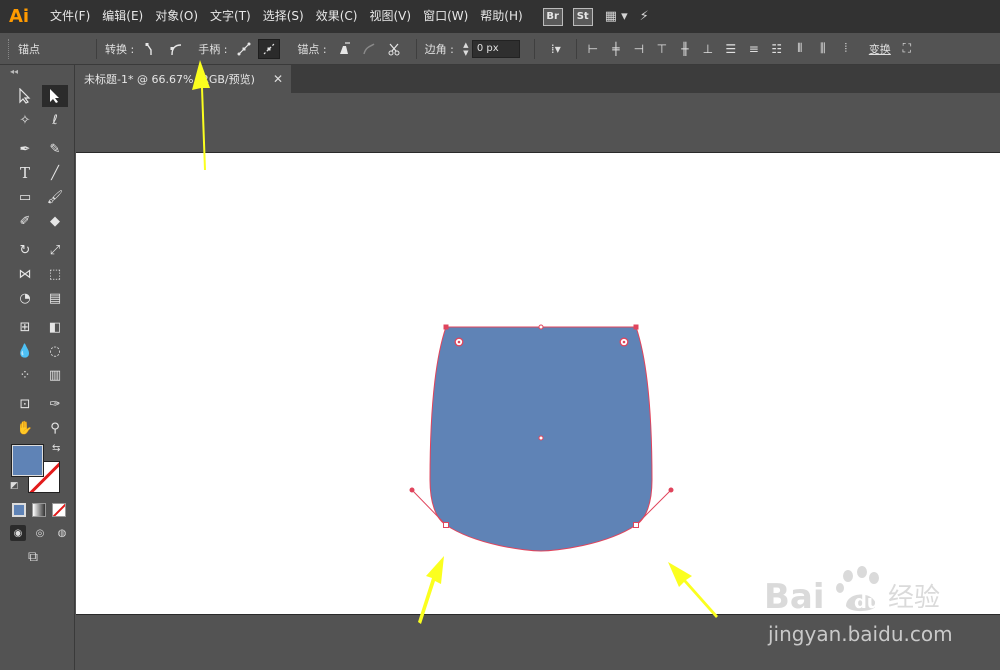 The width and height of the screenshot is (1000, 670). Describe the element at coordinates (693, 590) in the screenshot. I see `arrow-right-handle` at that location.